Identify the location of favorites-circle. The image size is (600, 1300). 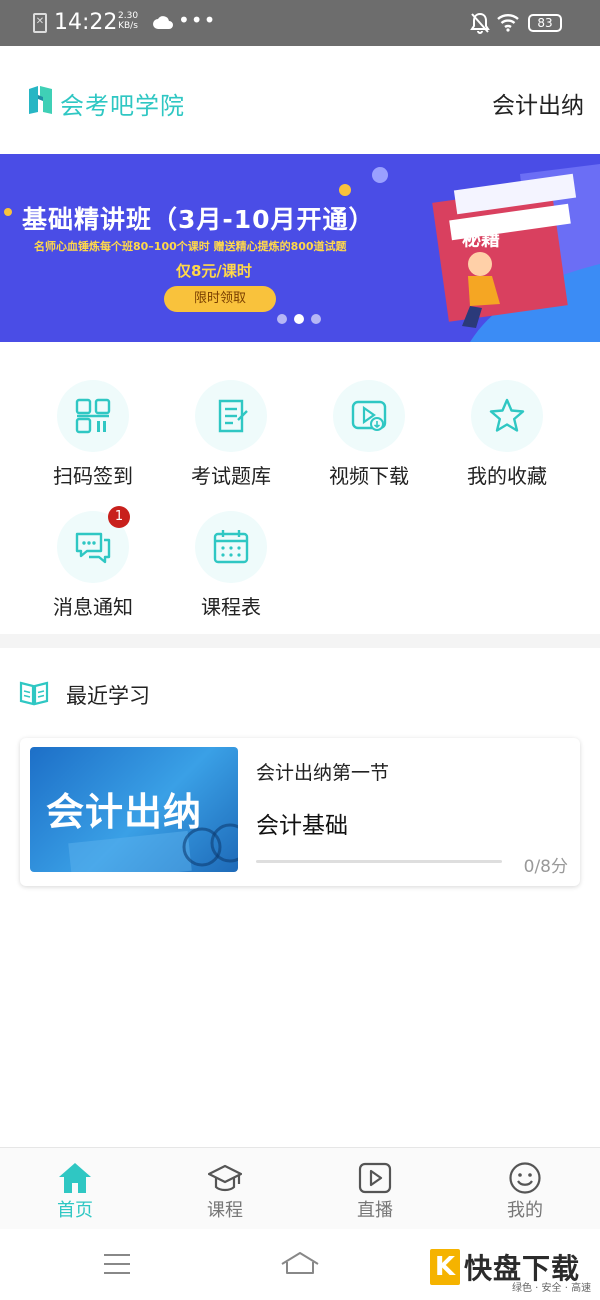
(507, 416).